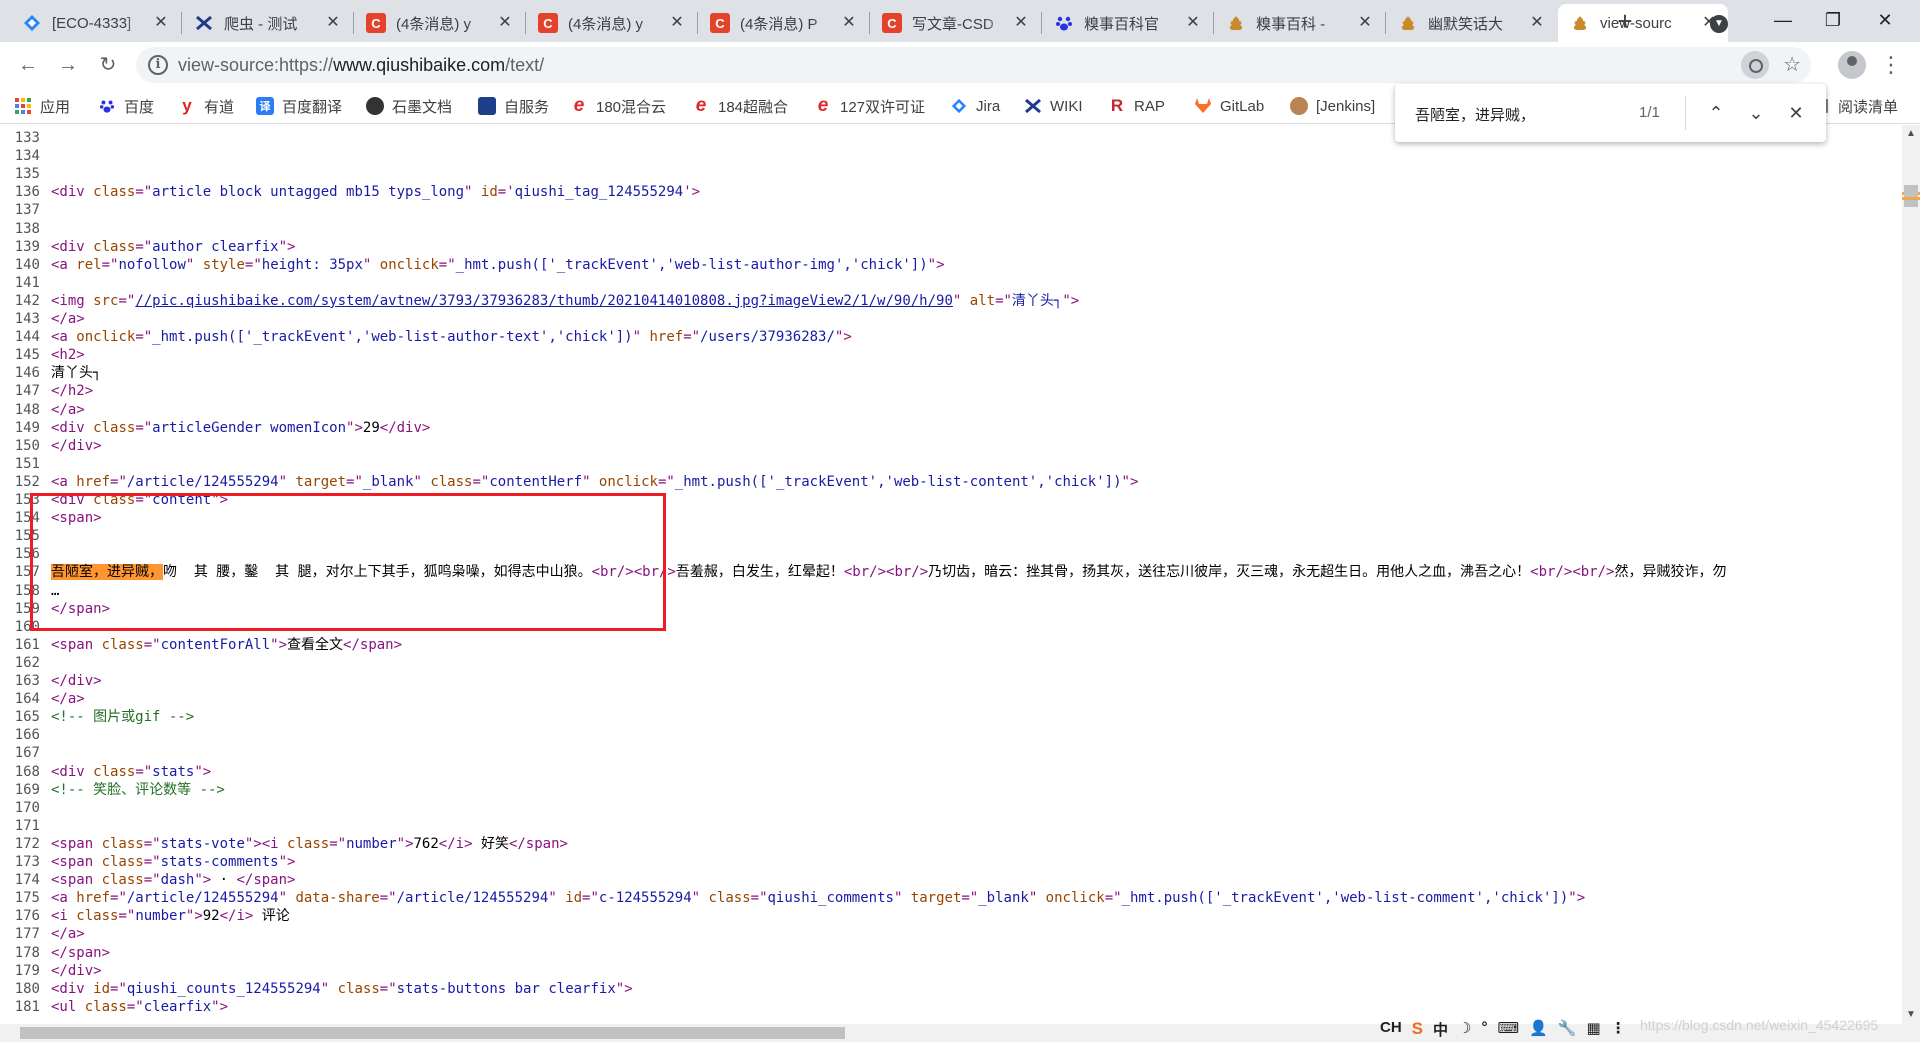  Describe the element at coordinates (409, 106) in the screenshot. I see `bookmark-5: 石墨文档` at that location.